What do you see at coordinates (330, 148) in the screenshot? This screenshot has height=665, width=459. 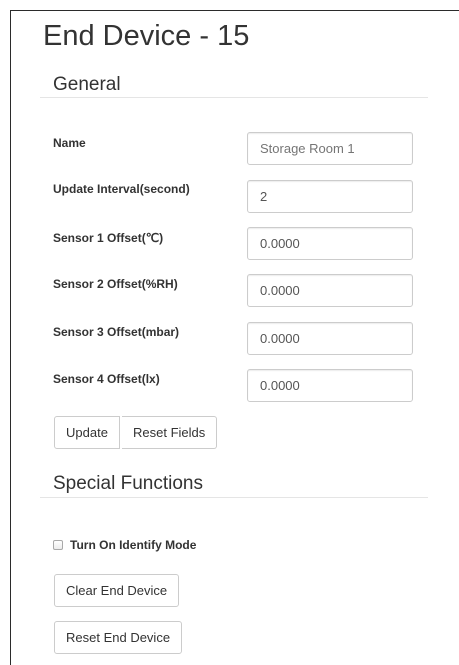 I see `name-input` at bounding box center [330, 148].